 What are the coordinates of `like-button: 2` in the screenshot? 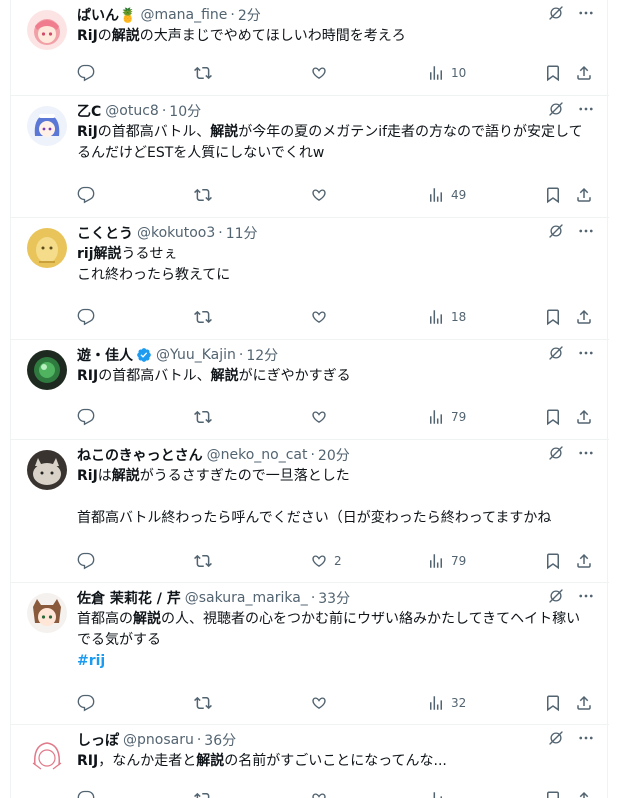 It's located at (326, 561).